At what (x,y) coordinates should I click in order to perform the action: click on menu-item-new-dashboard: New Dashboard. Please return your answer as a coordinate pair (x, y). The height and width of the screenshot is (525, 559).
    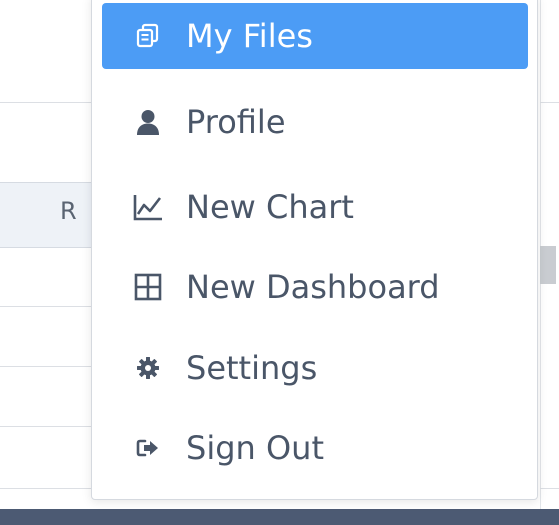
    Looking at the image, I should click on (315, 287).